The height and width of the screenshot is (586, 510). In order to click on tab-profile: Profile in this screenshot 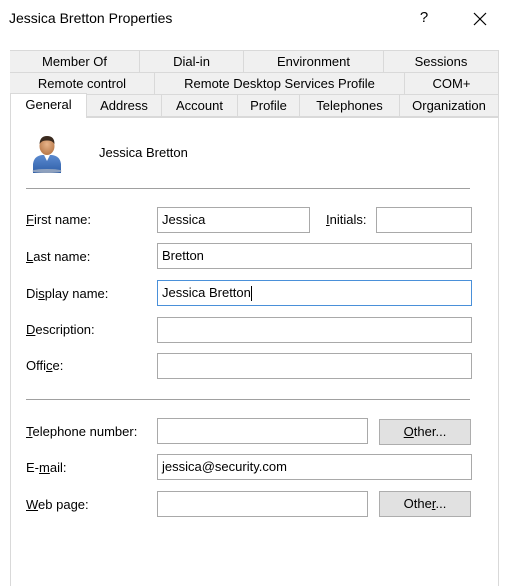, I will do `click(269, 106)`.